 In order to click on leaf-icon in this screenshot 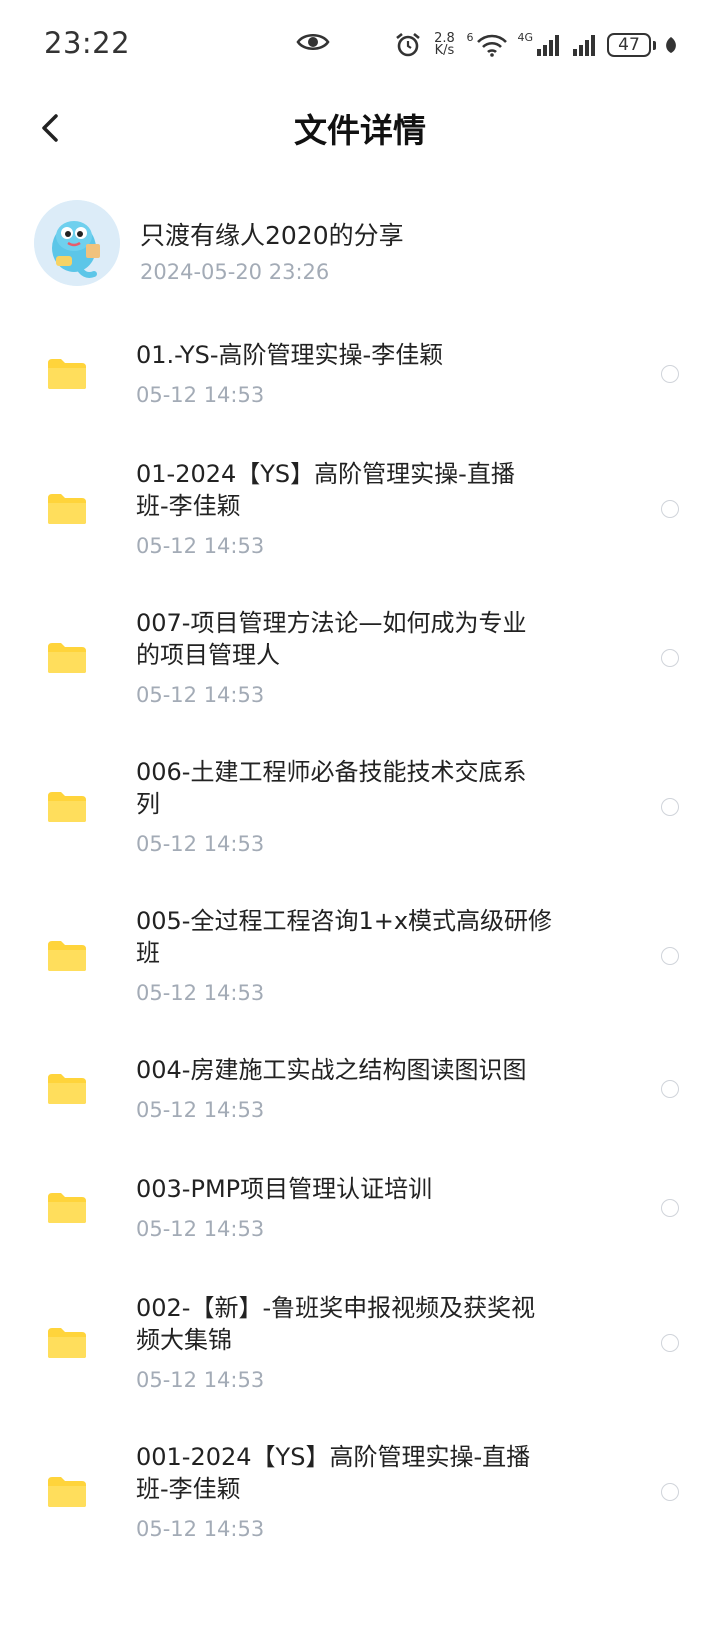, I will do `click(671, 45)`.